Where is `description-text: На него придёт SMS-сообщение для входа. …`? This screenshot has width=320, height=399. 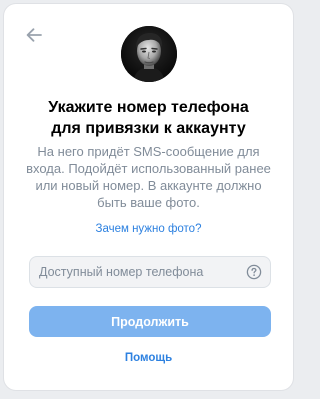 description-text: На него придёт SMS-сообщение для входа. … is located at coordinates (148, 177).